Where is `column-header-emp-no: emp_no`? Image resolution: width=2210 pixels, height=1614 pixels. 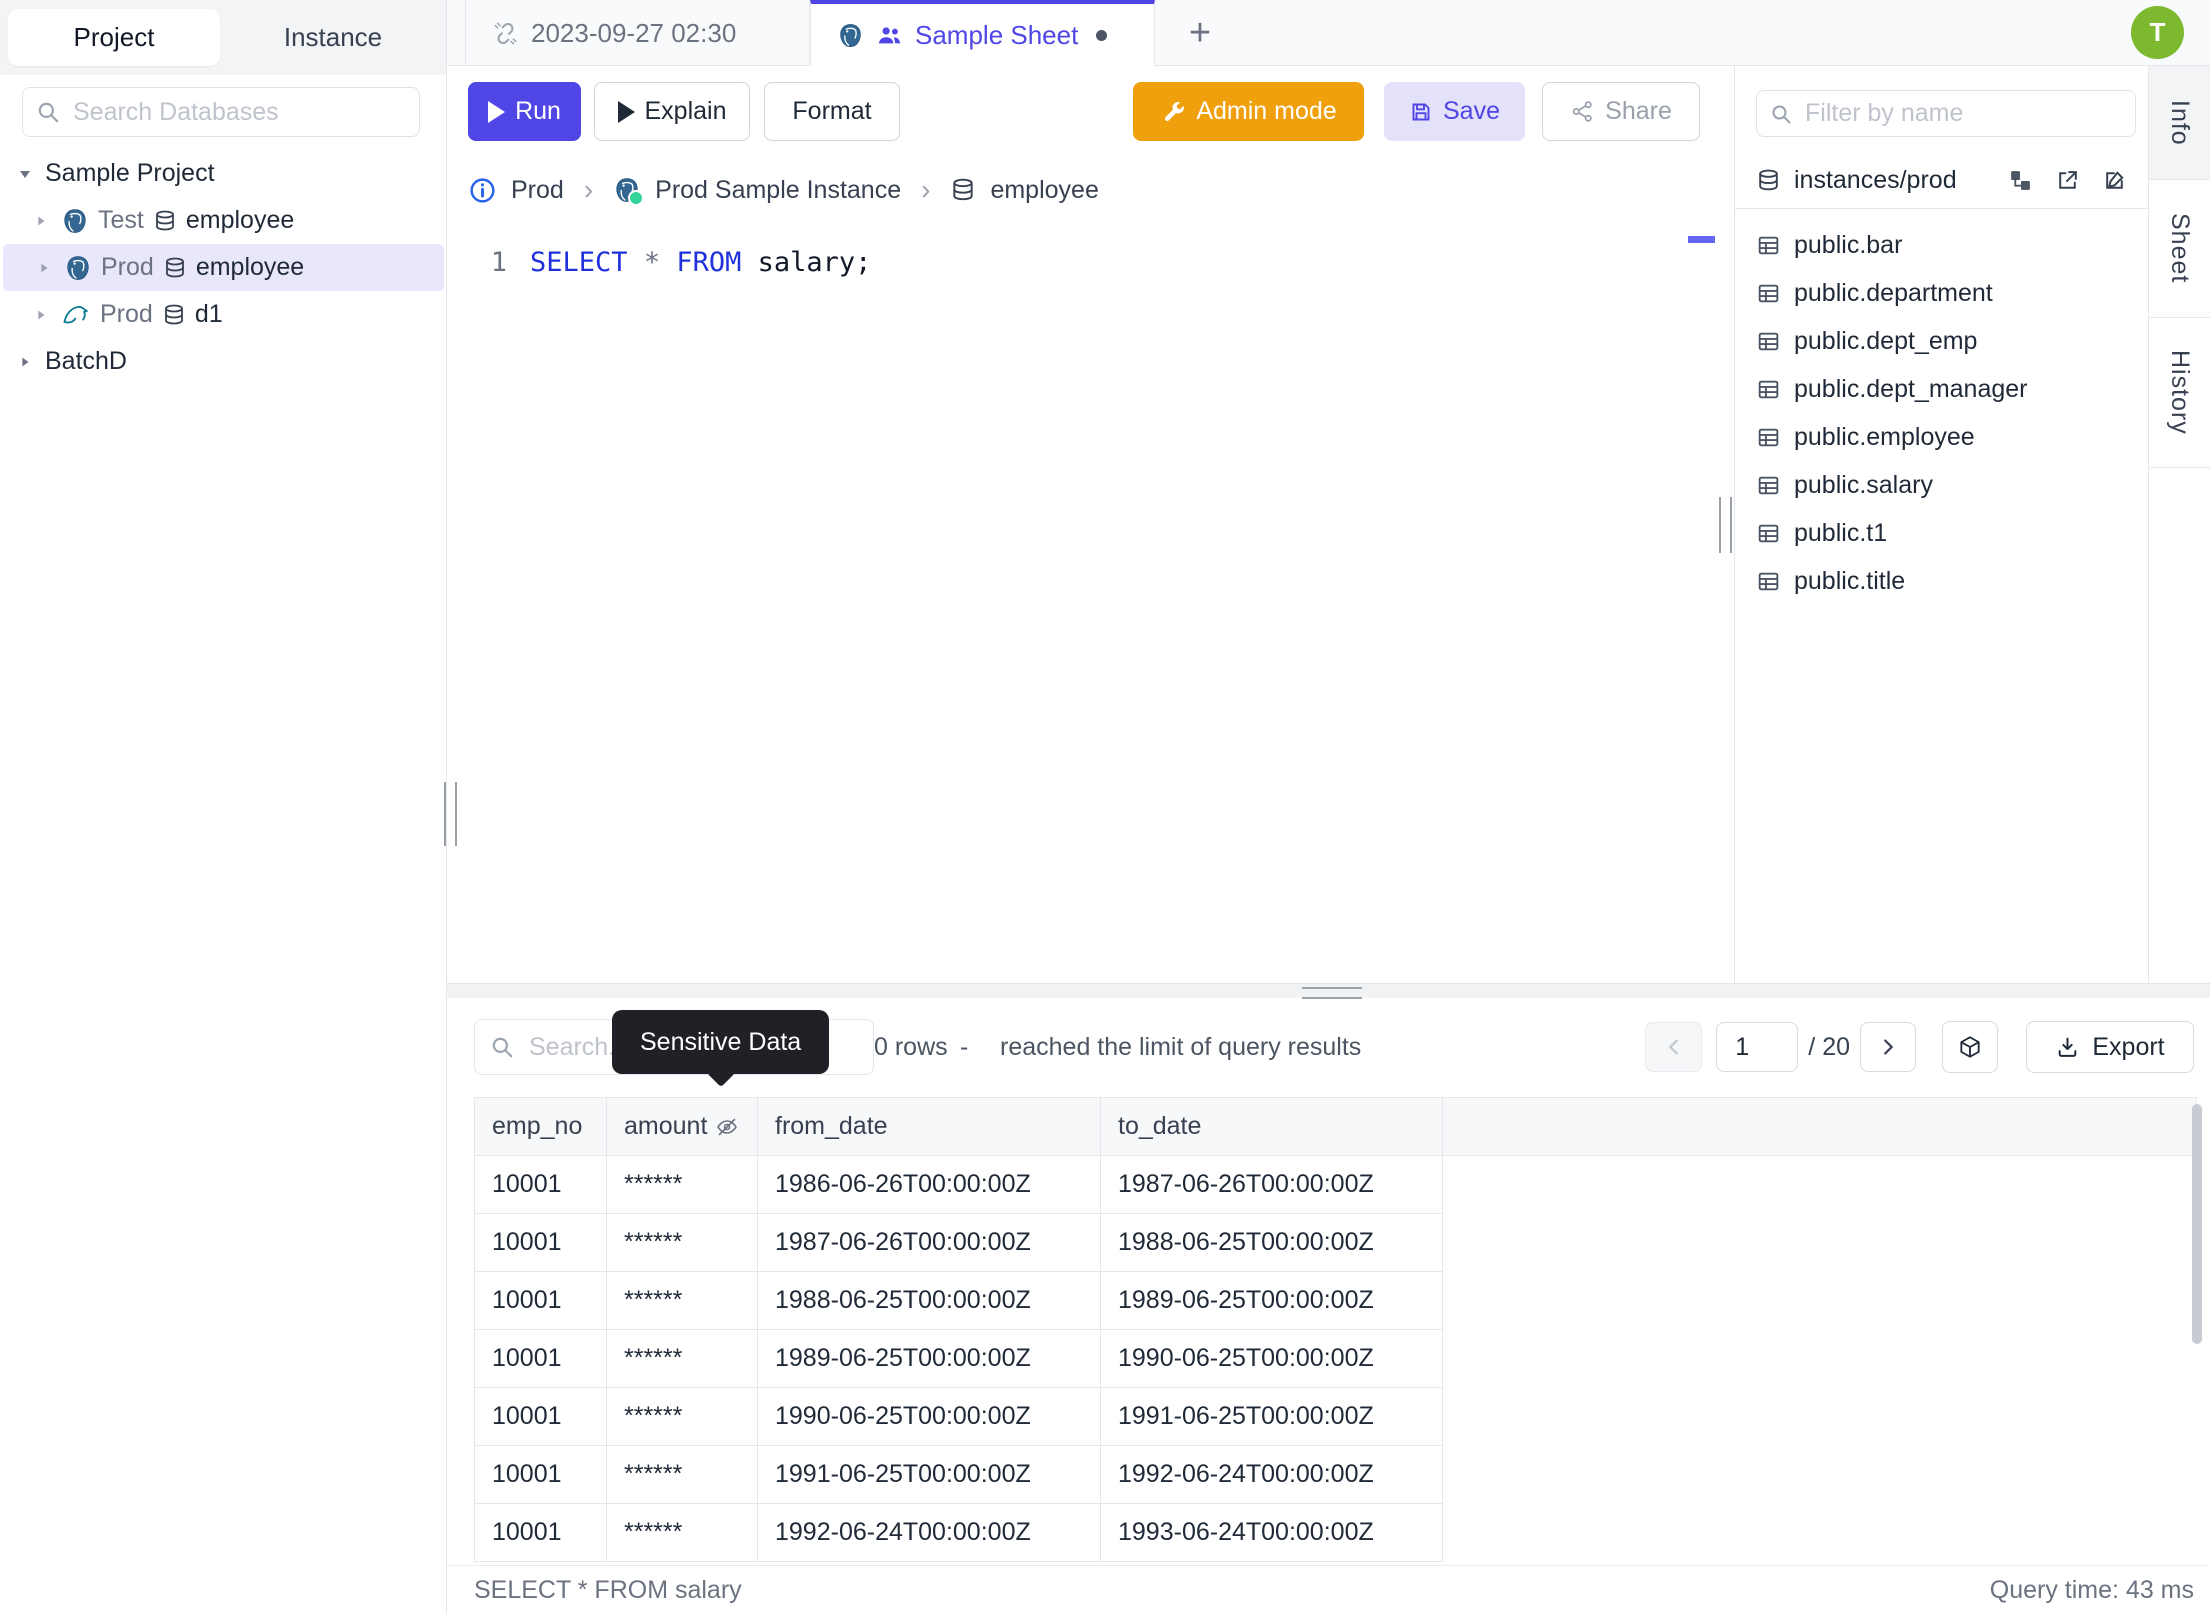
column-header-emp-no: emp_no is located at coordinates (540, 1126).